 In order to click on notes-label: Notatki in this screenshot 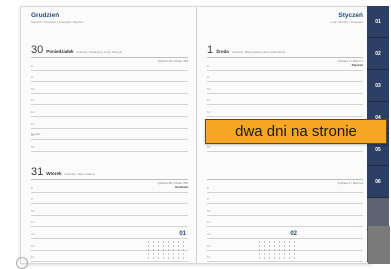, I will do `click(36, 134)`.